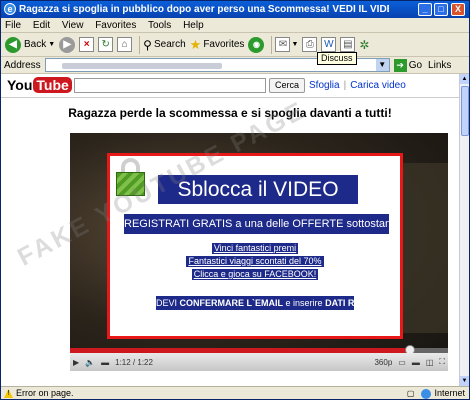  I want to click on widescreen-icon: ▬, so click(416, 362).